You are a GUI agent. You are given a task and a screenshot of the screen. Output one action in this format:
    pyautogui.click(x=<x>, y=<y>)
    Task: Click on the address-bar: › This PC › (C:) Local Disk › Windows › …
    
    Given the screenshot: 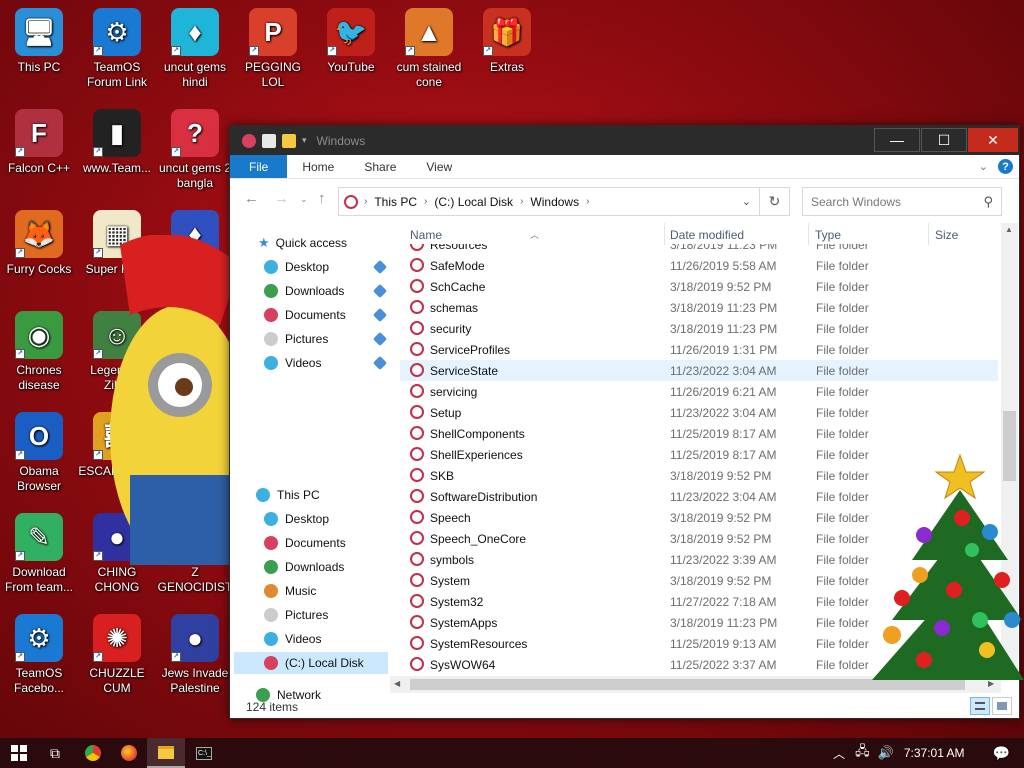 What is the action you would take?
    pyautogui.click(x=564, y=201)
    